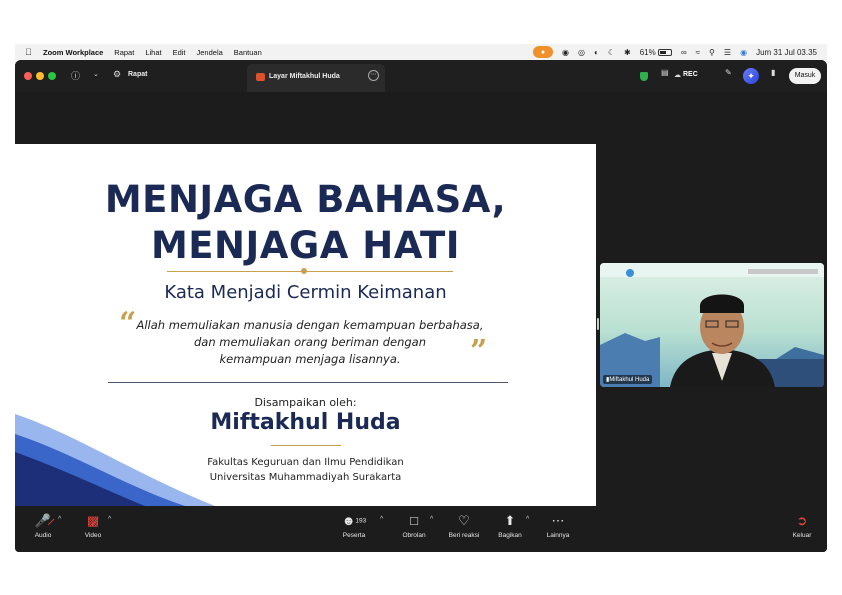  I want to click on share-icon: ⬆, so click(510, 520).